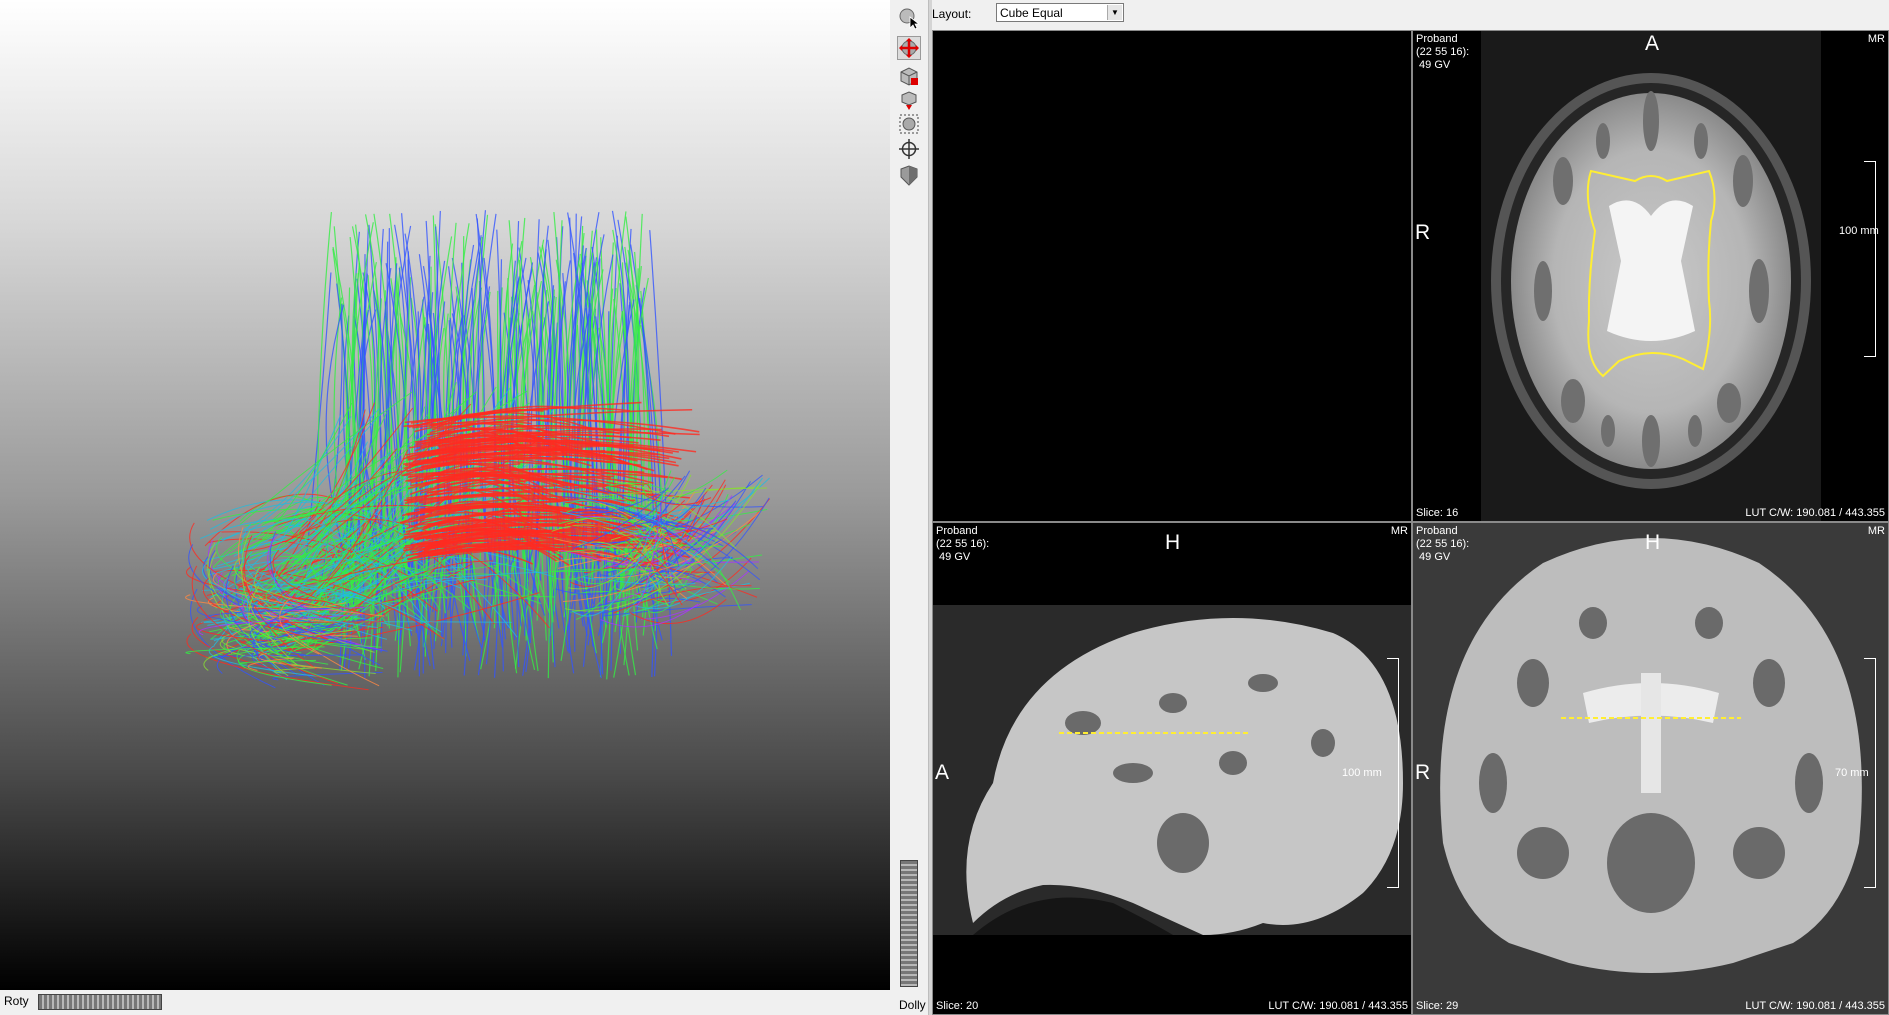  I want to click on shading-button, so click(909, 175).